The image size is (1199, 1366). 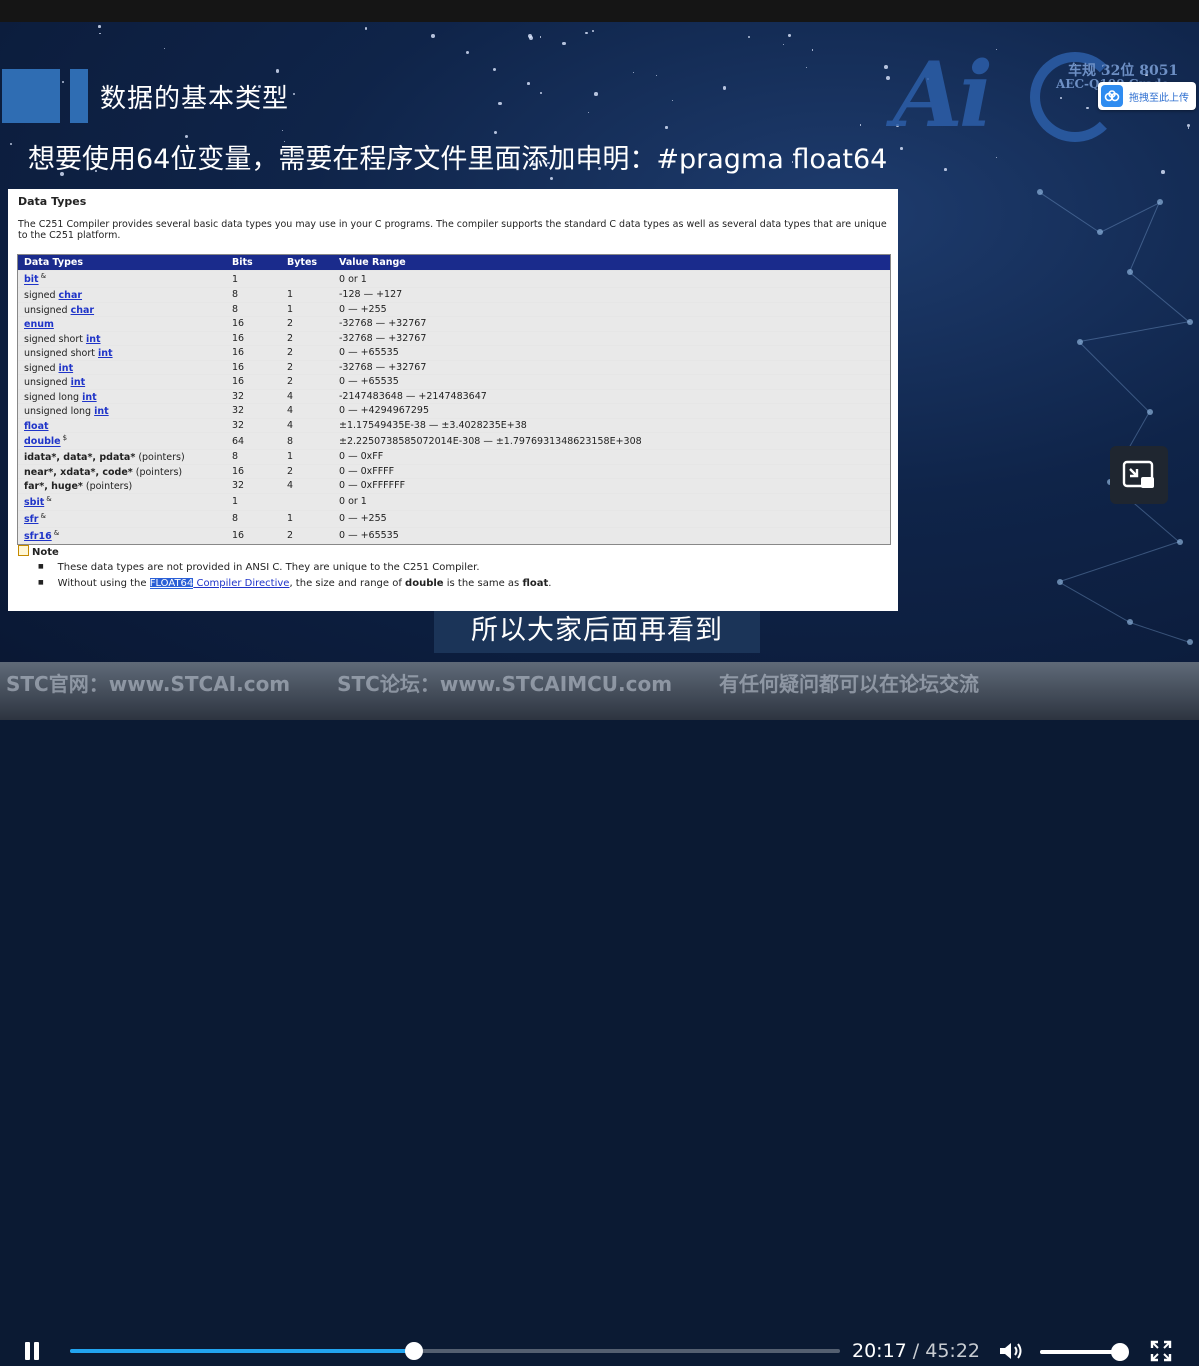 I want to click on fullscreen-button, so click(x=1161, y=1351).